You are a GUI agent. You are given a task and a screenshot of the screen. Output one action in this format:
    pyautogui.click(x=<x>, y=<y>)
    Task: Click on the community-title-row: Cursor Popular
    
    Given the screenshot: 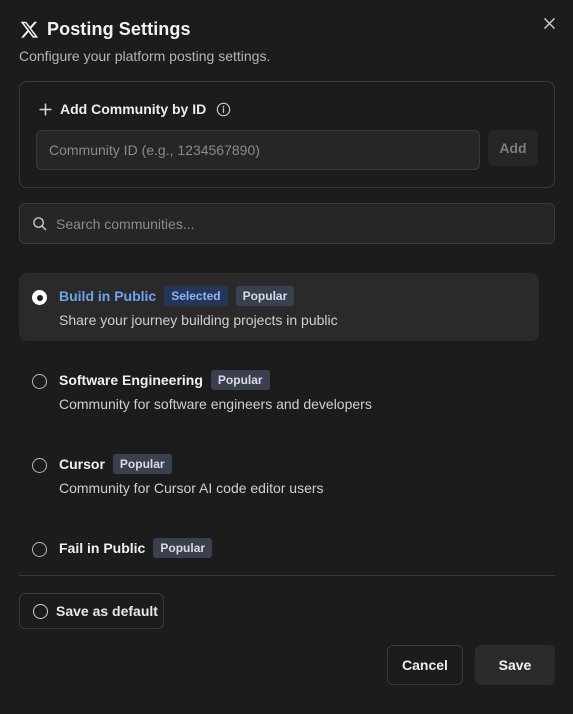 What is the action you would take?
    pyautogui.click(x=115, y=464)
    